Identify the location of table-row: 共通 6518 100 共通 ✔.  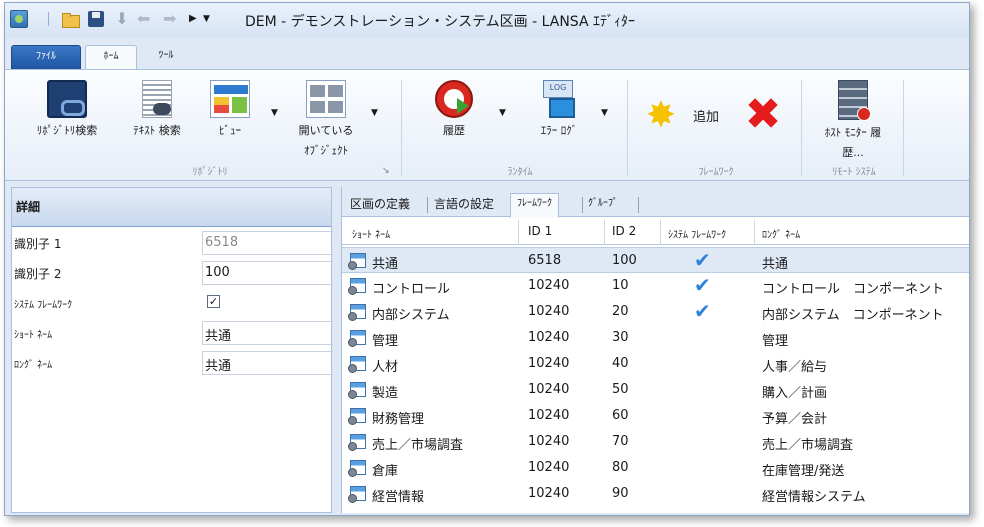
(655, 260).